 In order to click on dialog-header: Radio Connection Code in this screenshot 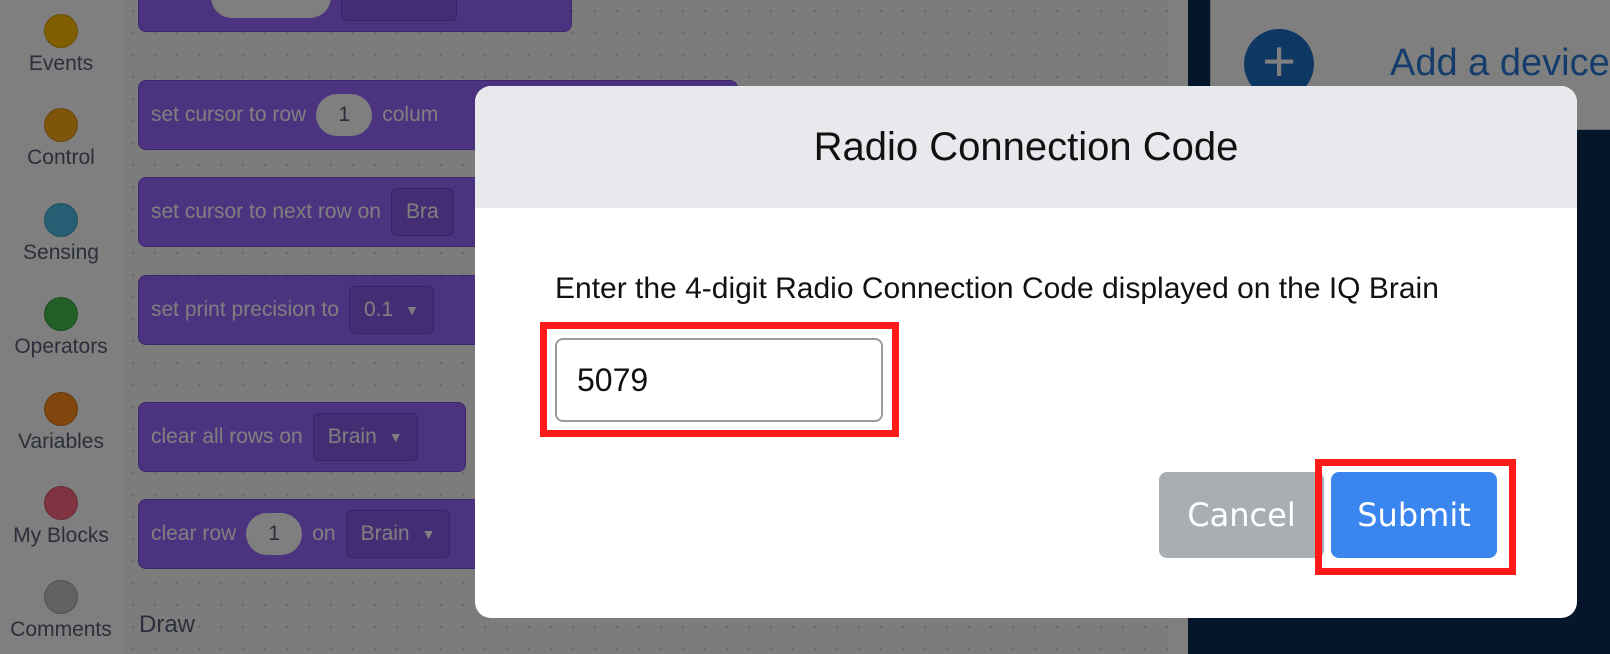, I will do `click(1026, 147)`.